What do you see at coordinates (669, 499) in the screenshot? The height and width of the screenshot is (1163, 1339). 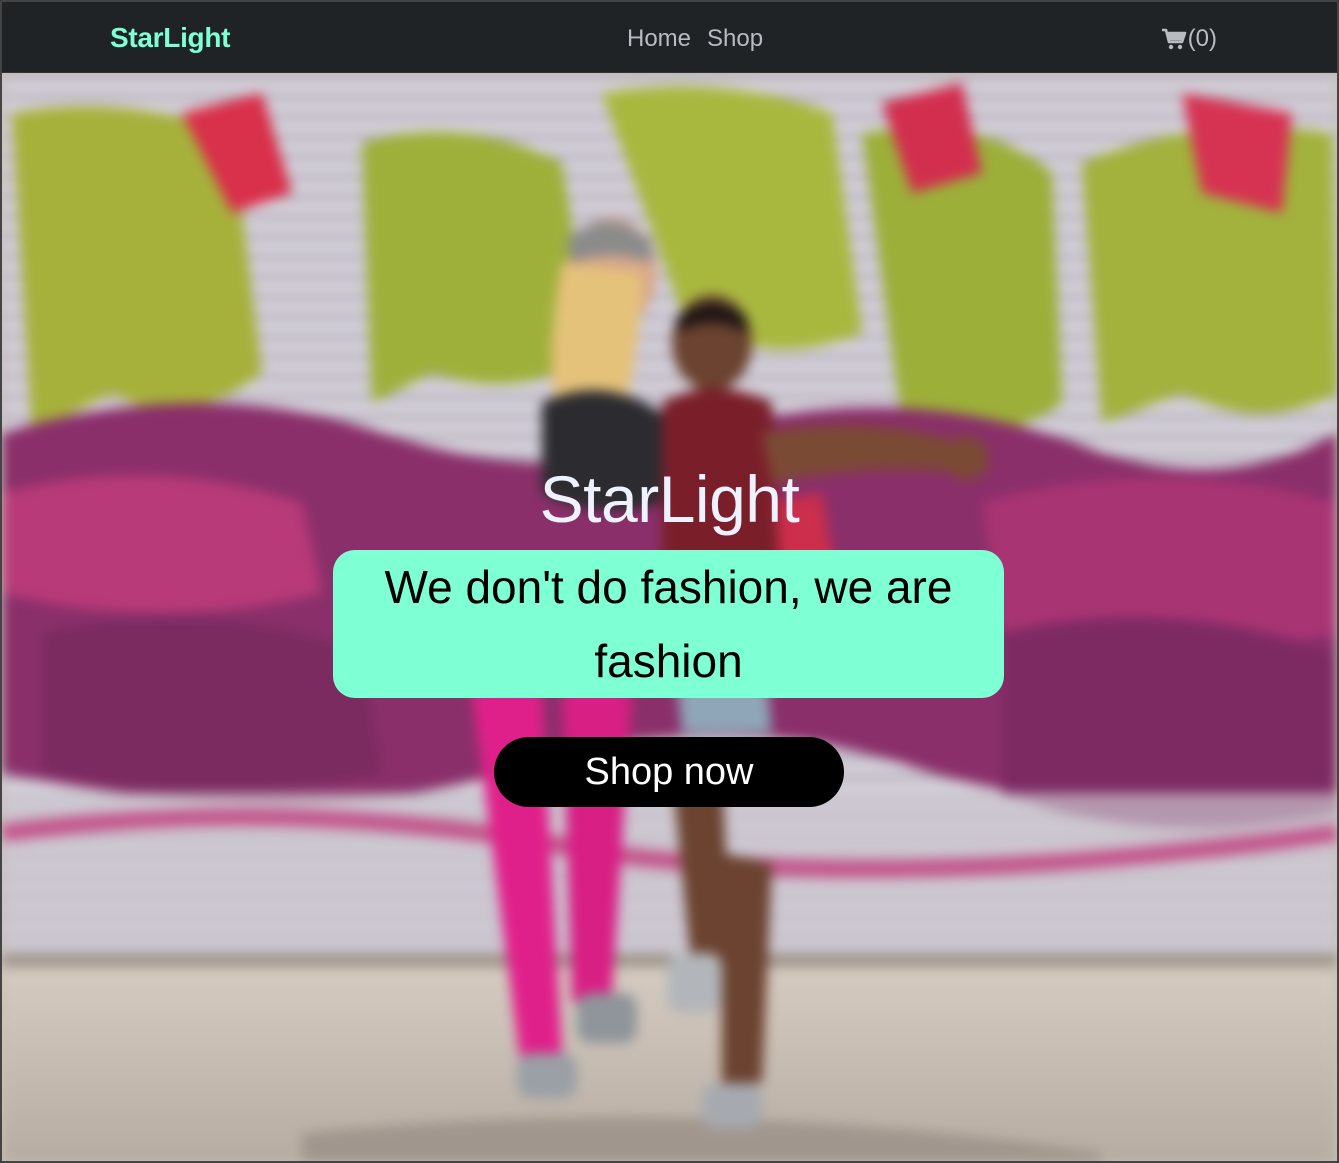 I see `hero-title: StarLight` at bounding box center [669, 499].